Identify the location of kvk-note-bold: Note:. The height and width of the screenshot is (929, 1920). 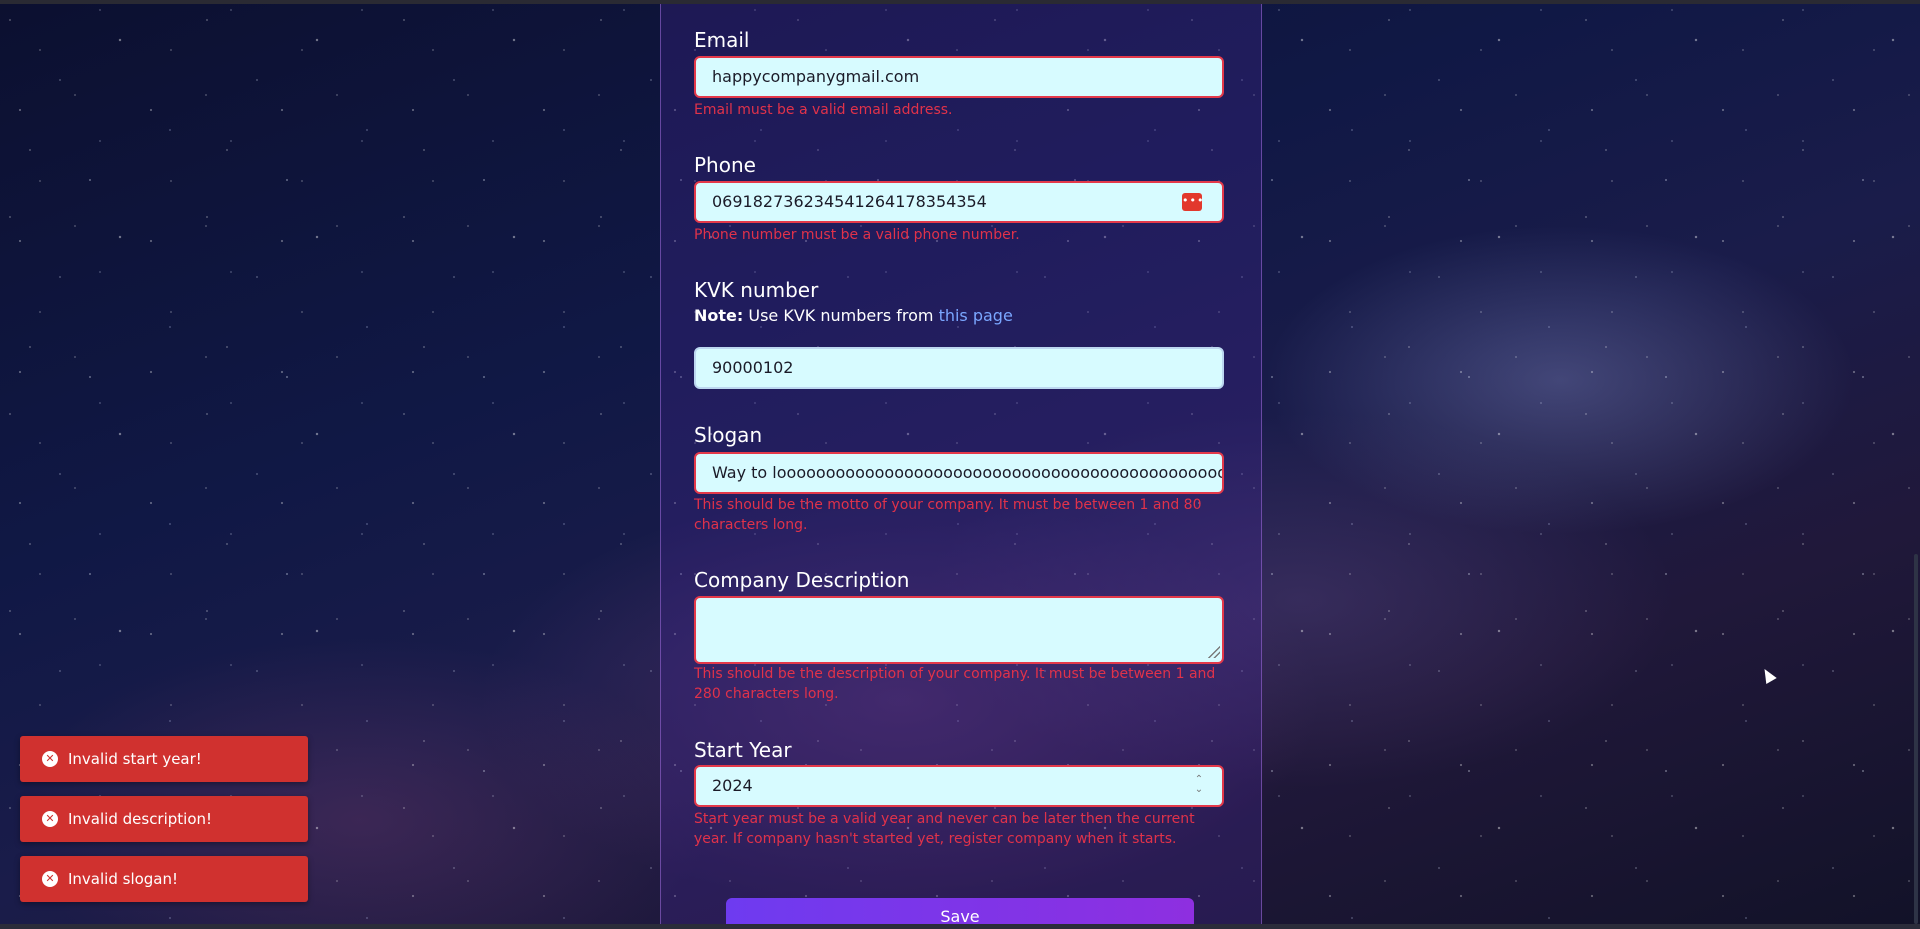
(719, 315).